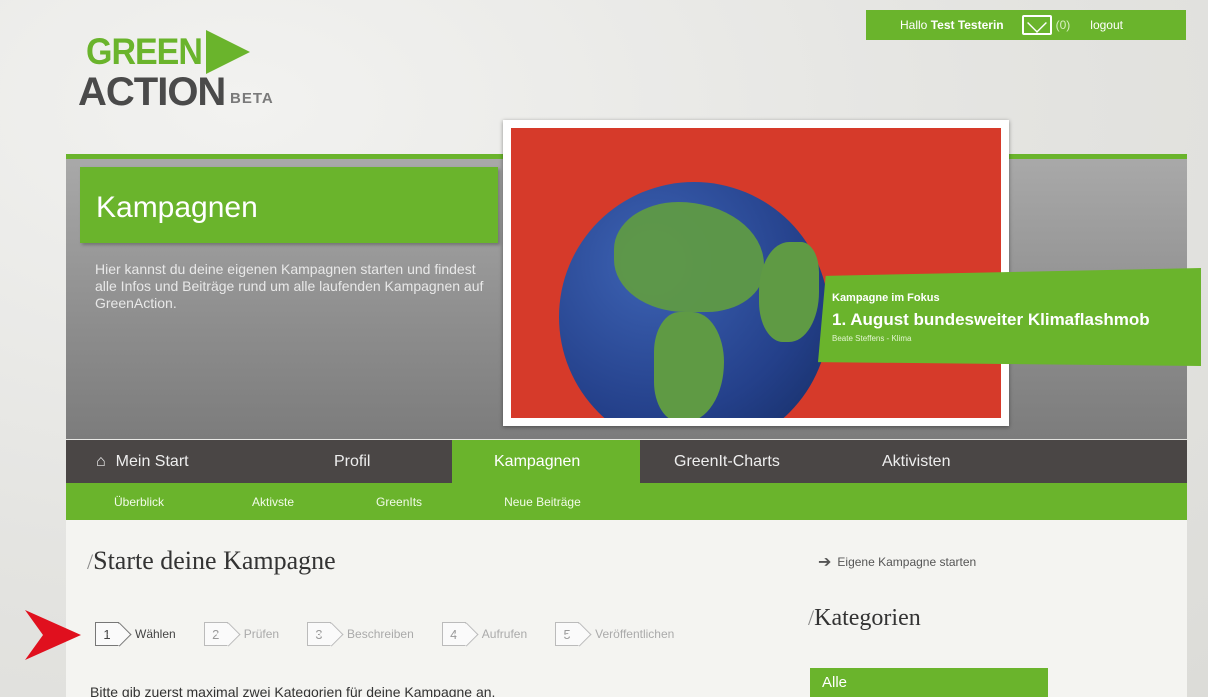 The height and width of the screenshot is (697, 1208). Describe the element at coordinates (139, 502) in the screenshot. I see `subnav-ueberblick: Überblick` at that location.